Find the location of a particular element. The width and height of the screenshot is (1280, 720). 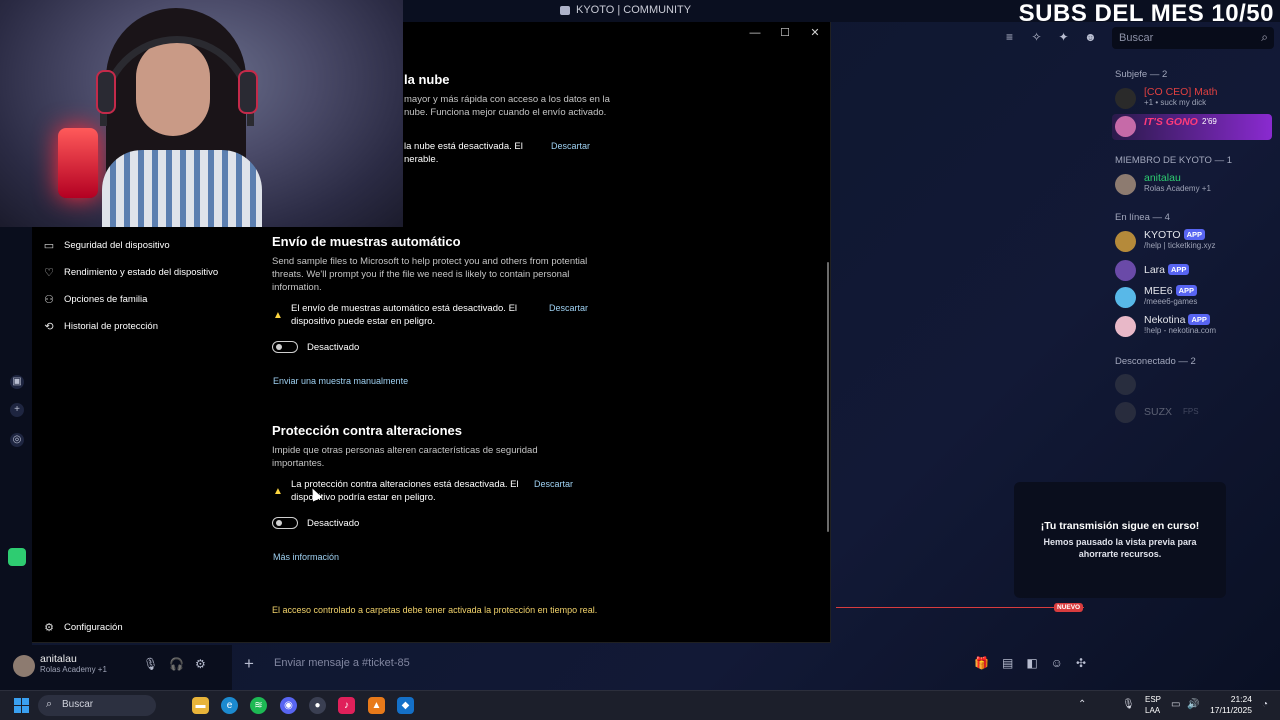

new-badge: NUEVO is located at coordinates (1069, 607).